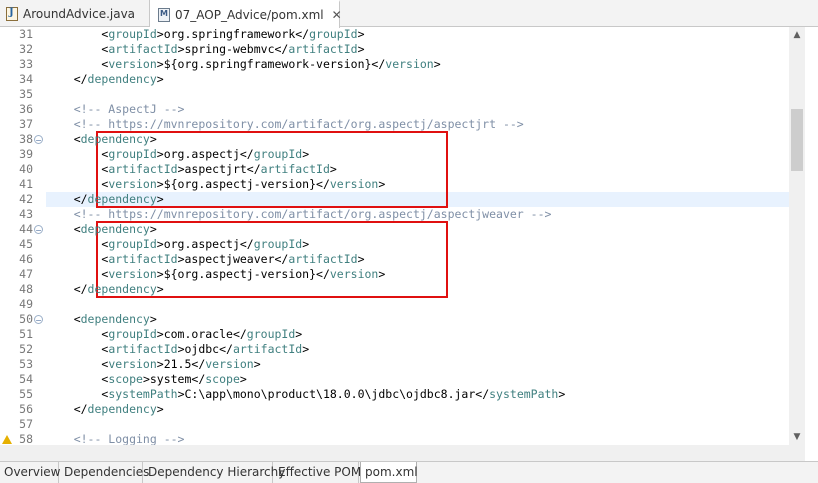  I want to click on xml-text: >system</, so click(174, 379).